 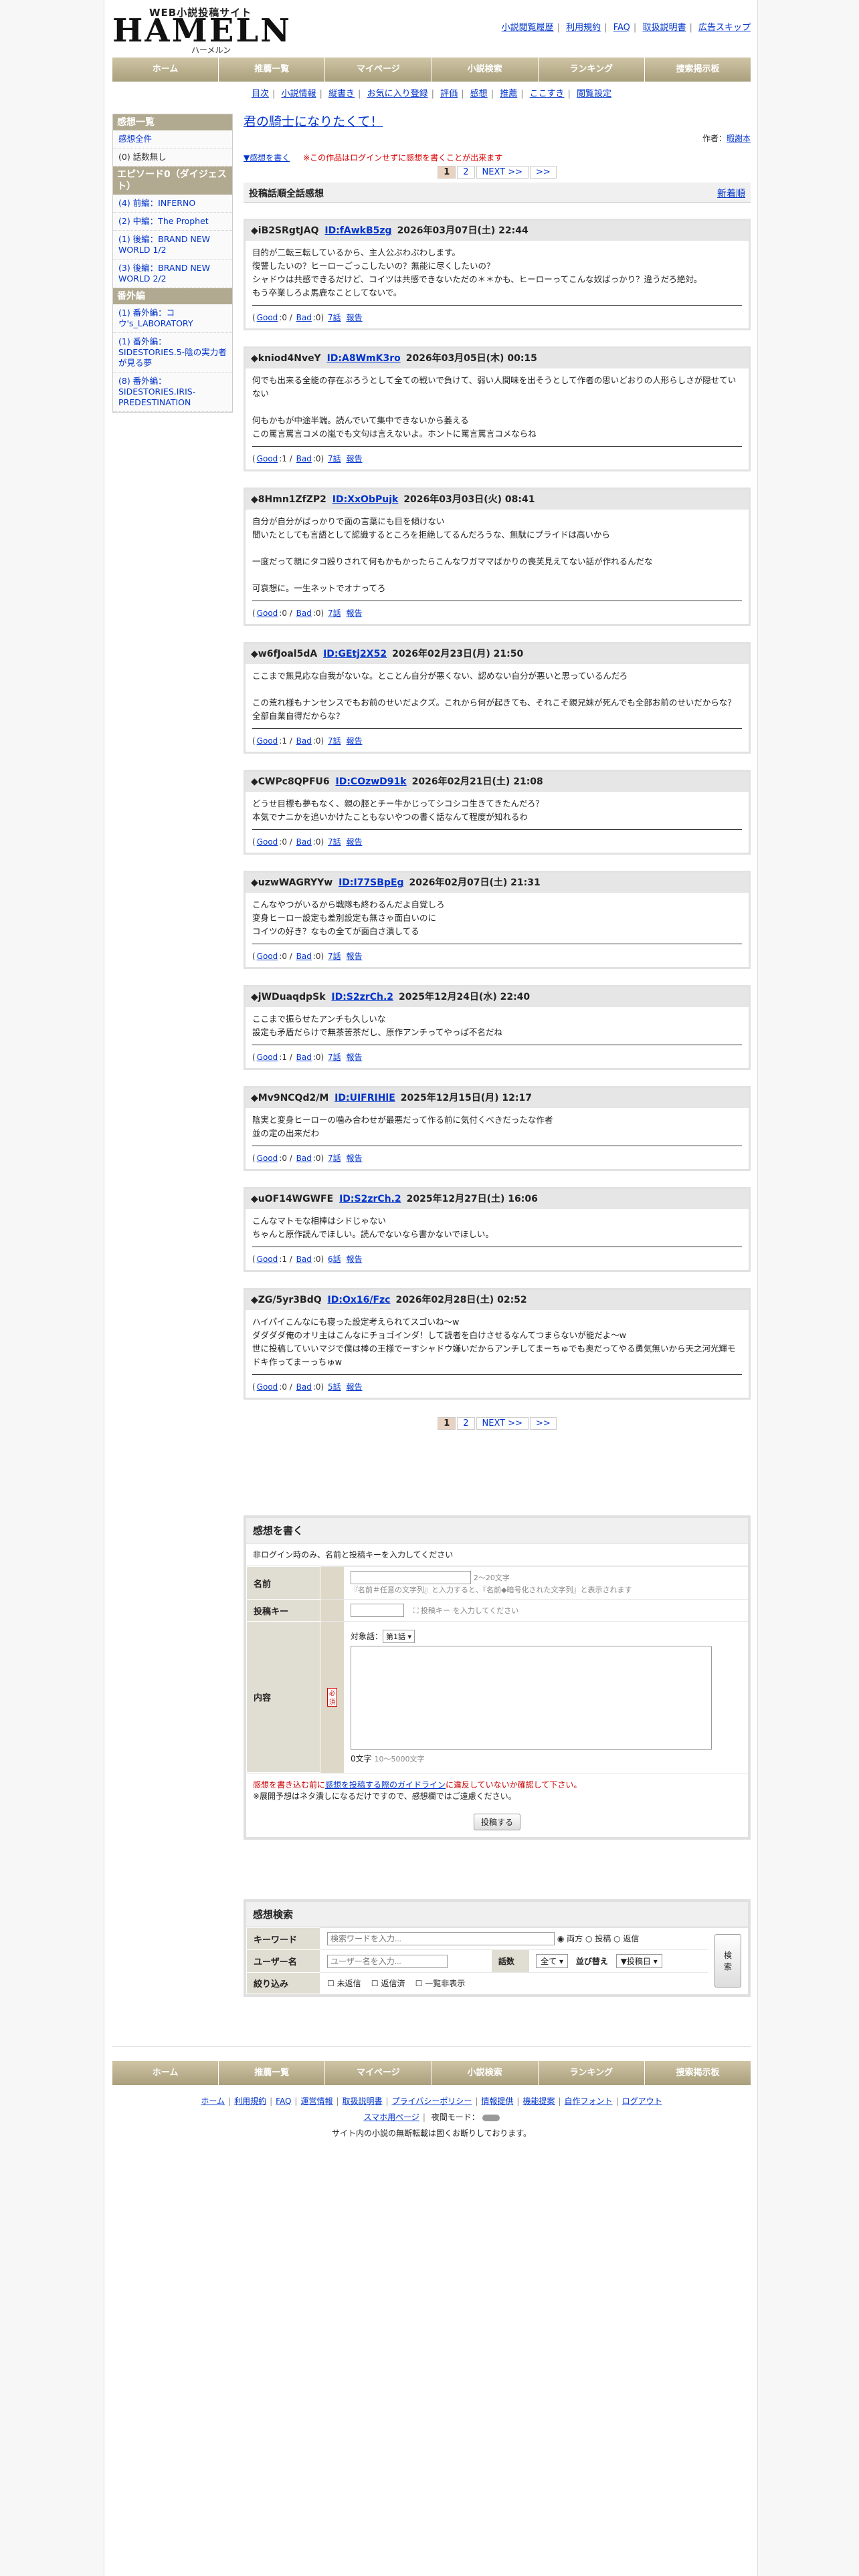 I want to click on top-link-manual: 取扱説明書, so click(x=664, y=28).